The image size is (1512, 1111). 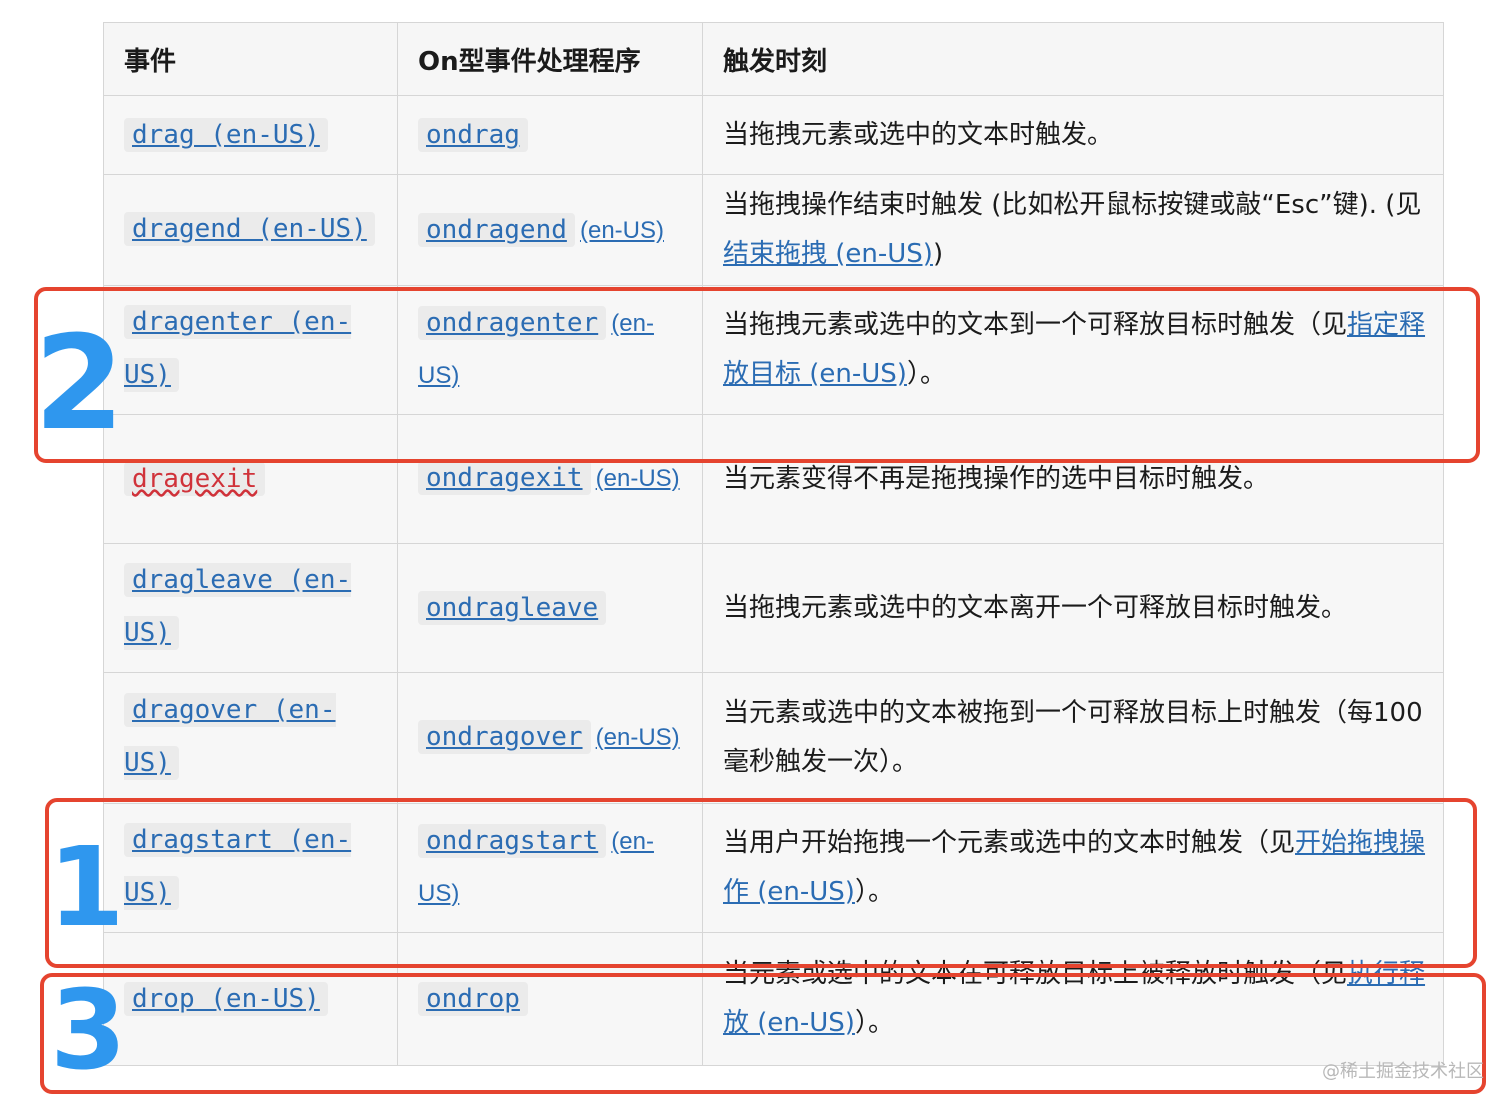 I want to click on annotation-number-1: 1, so click(x=86, y=887).